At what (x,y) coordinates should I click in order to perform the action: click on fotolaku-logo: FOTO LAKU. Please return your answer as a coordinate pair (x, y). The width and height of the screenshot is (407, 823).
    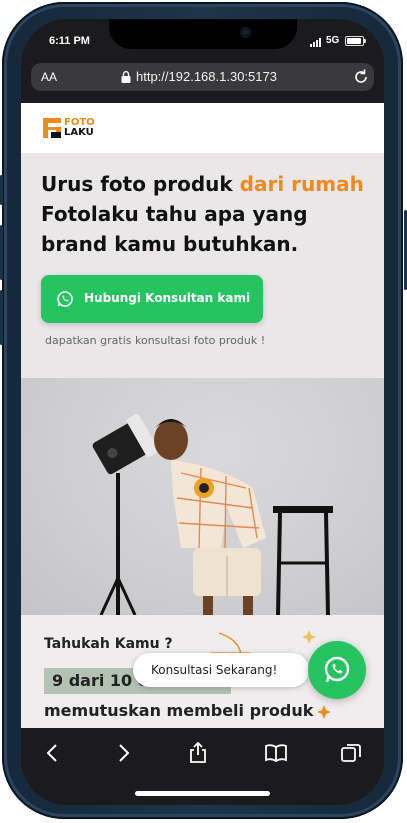
    Looking at the image, I should click on (69, 128).